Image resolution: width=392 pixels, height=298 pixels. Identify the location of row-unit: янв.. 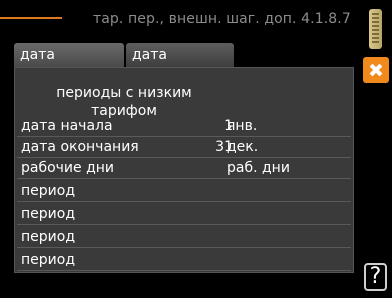
(242, 126).